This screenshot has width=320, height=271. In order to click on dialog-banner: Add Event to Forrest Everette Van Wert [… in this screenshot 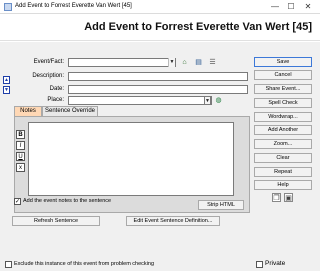, I will do `click(160, 27)`.